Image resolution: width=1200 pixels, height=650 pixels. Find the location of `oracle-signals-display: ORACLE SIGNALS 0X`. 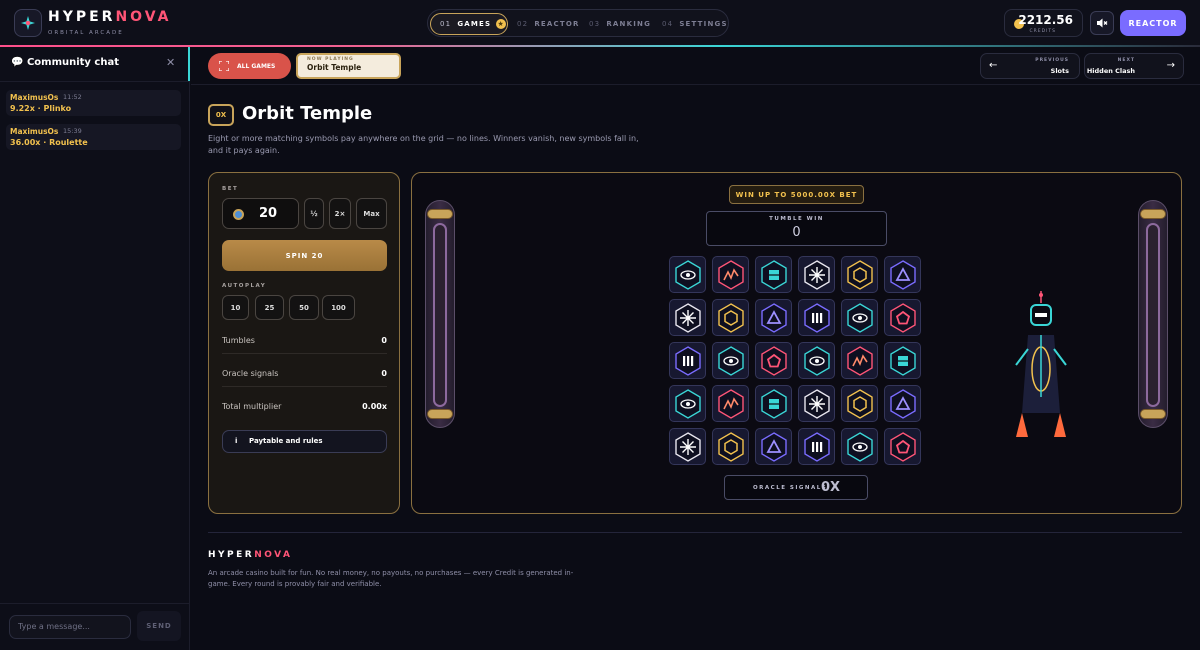

oracle-signals-display: ORACLE SIGNALS 0X is located at coordinates (796, 487).